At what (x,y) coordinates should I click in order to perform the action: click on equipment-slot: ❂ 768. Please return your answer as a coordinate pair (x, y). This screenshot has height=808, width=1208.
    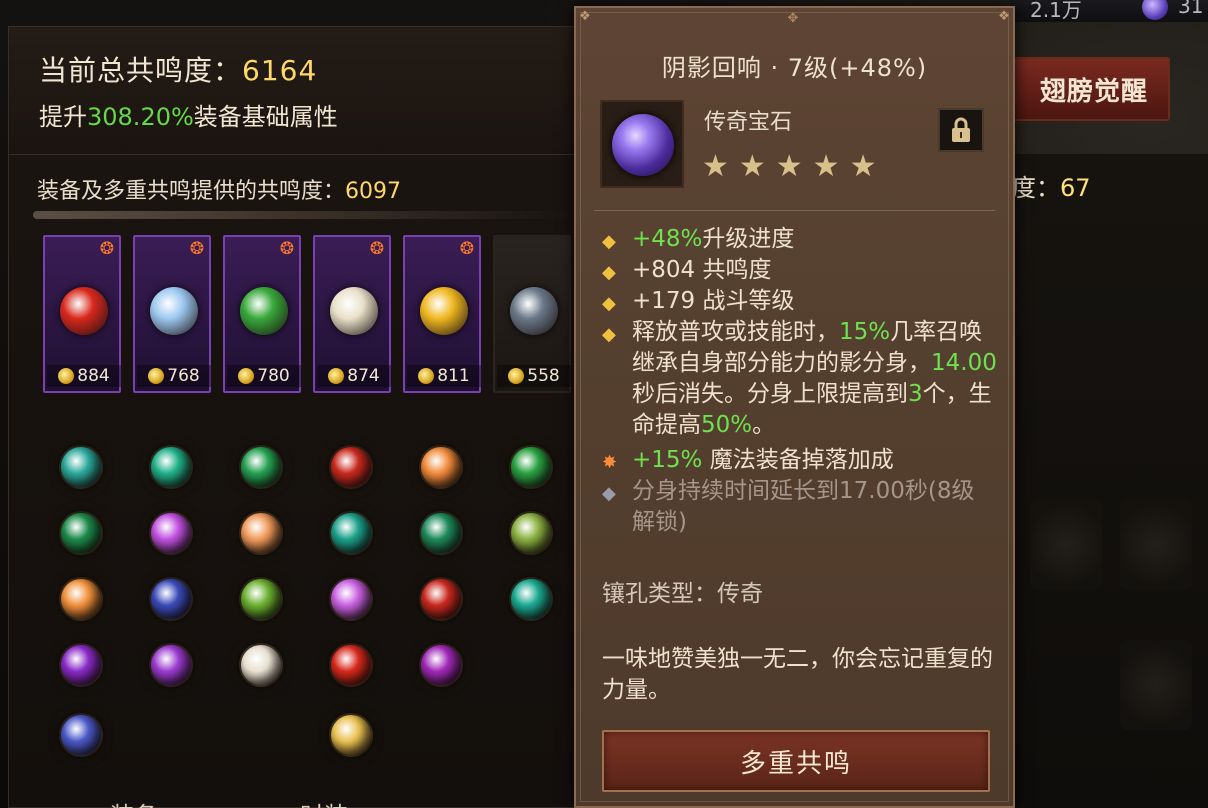
    Looking at the image, I should click on (172, 314).